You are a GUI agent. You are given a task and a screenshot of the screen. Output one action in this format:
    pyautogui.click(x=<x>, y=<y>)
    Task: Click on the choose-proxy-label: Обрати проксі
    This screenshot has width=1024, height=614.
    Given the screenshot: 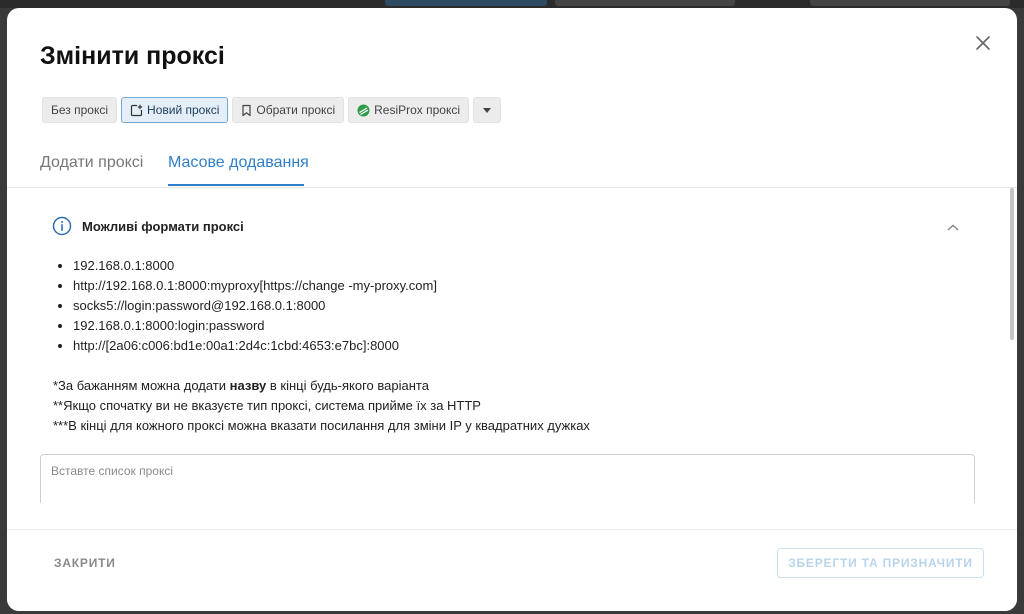 What is the action you would take?
    pyautogui.click(x=296, y=110)
    